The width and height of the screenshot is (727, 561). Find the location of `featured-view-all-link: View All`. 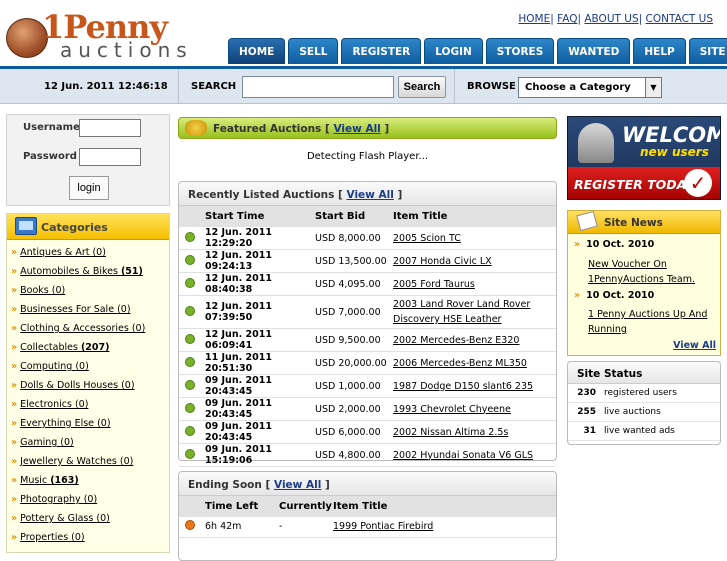

featured-view-all-link: View All is located at coordinates (356, 129).